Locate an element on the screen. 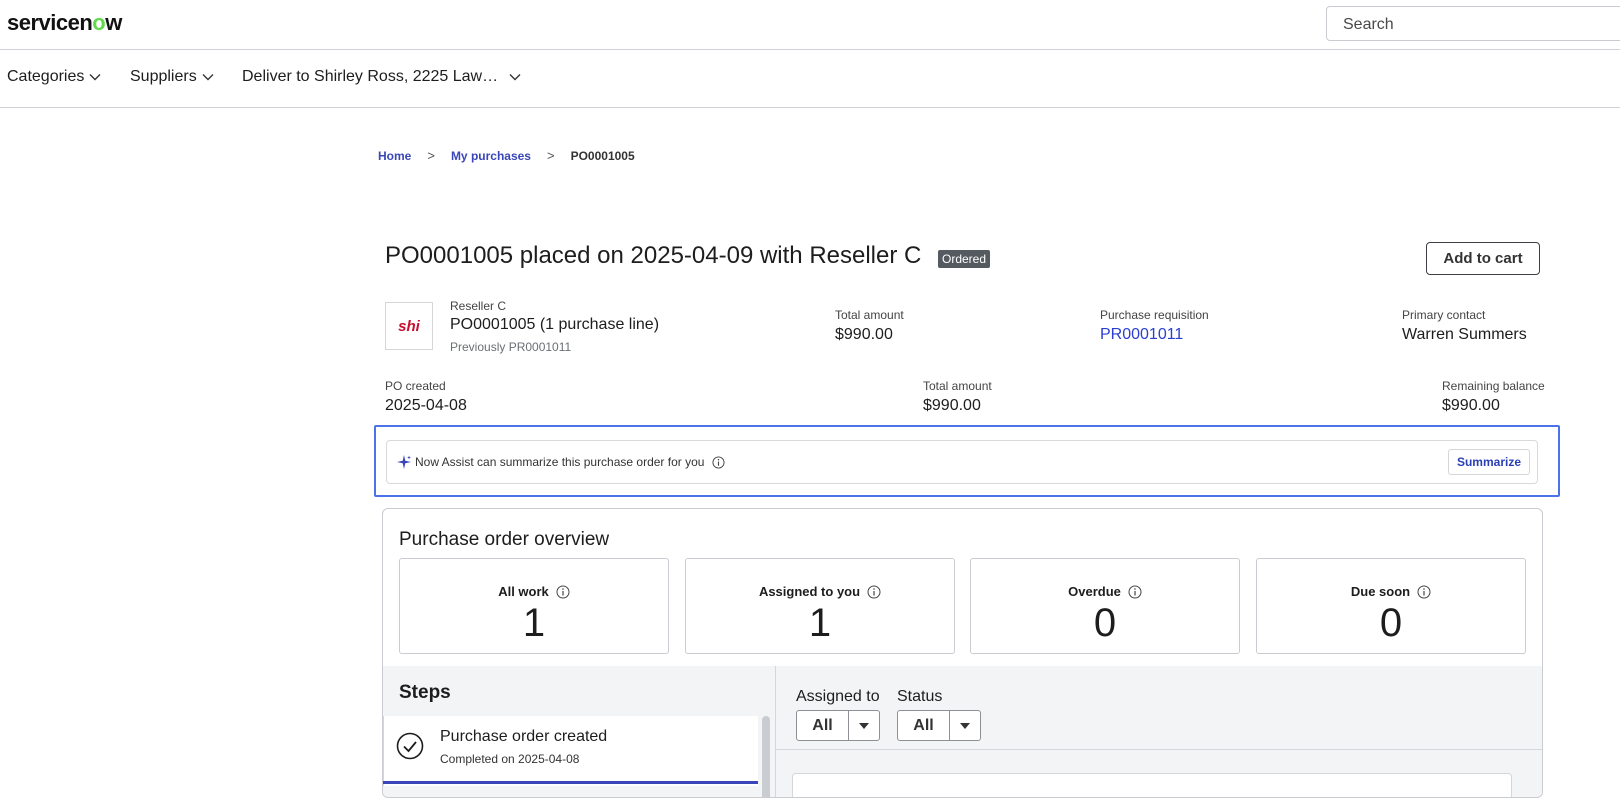 Image resolution: width=1620 pixels, height=798 pixels. filter-divider is located at coordinates (1159, 749).